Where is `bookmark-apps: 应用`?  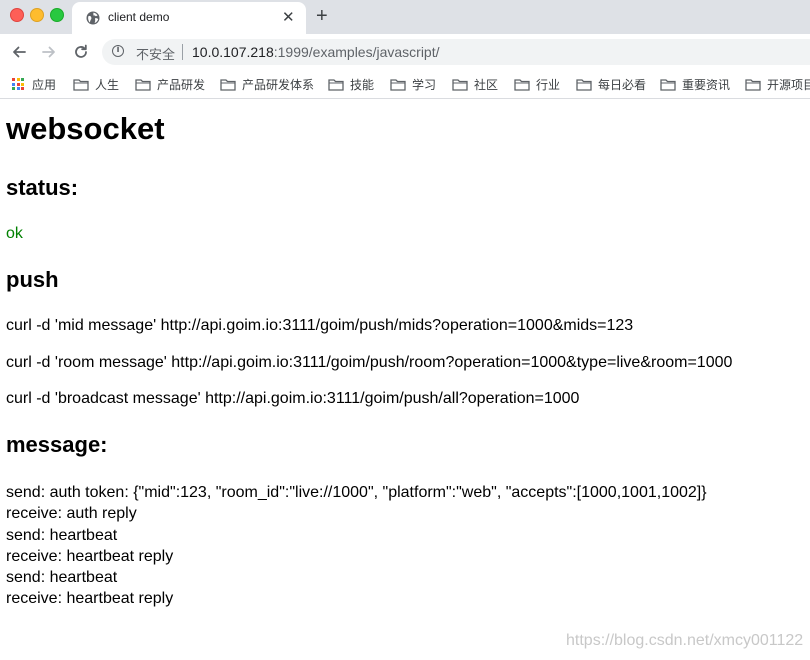
bookmark-apps: 应用 is located at coordinates (34, 84).